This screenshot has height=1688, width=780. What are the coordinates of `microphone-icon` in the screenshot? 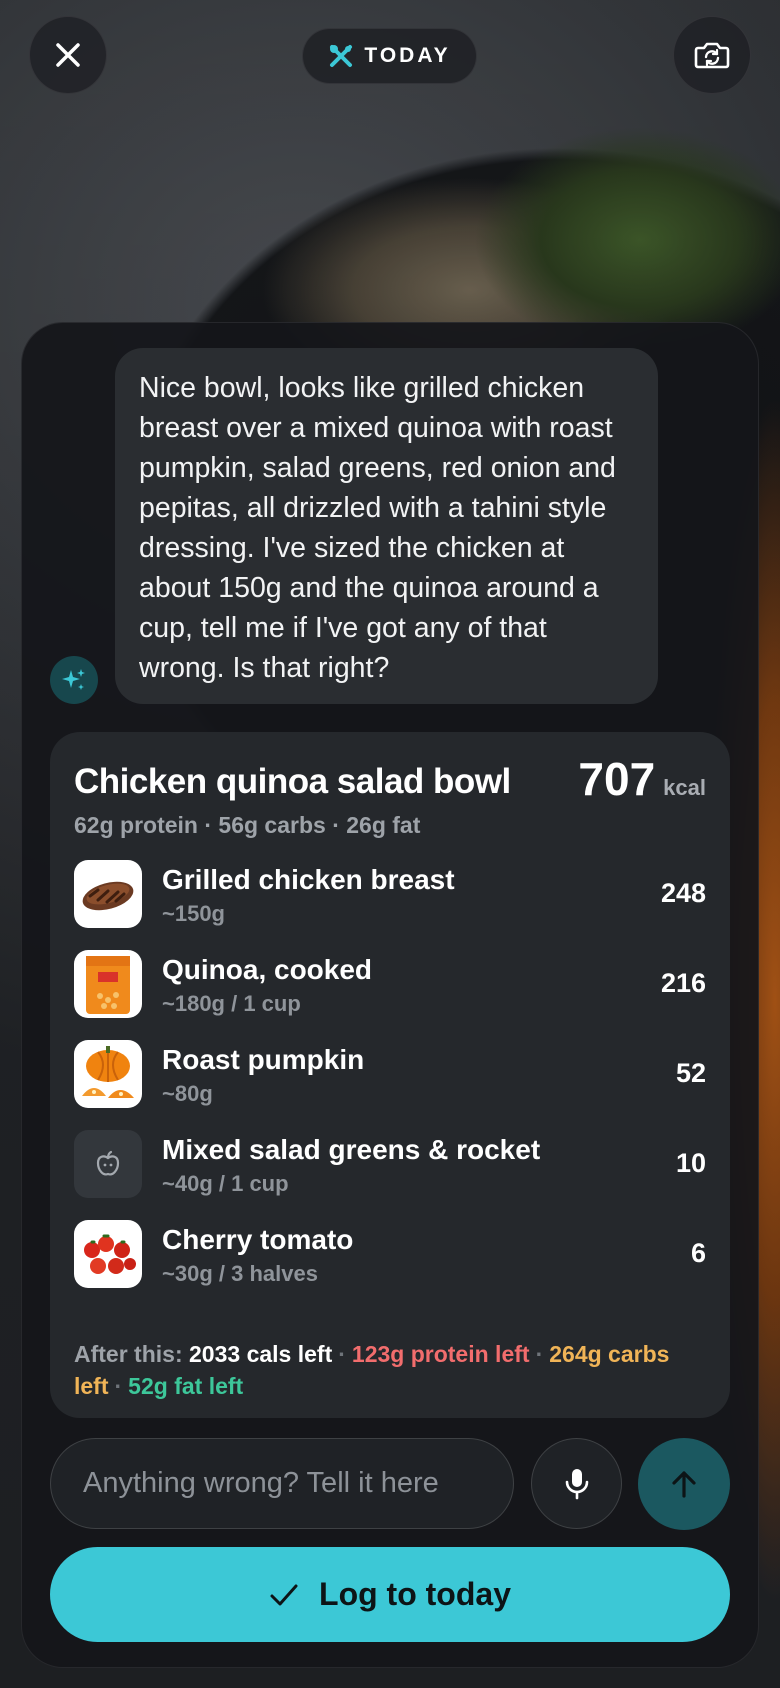 It's located at (576, 1483).